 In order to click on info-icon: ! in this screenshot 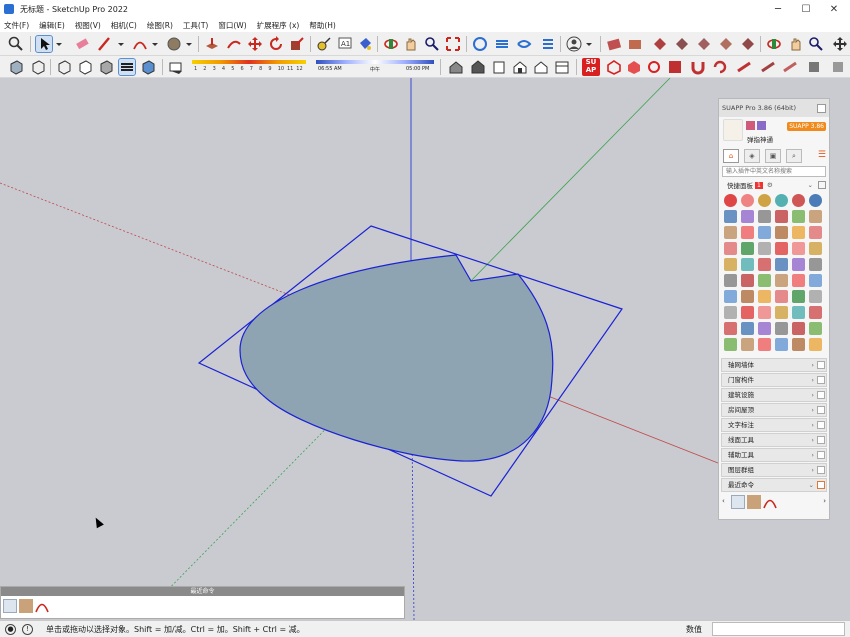, I will do `click(27, 629)`.